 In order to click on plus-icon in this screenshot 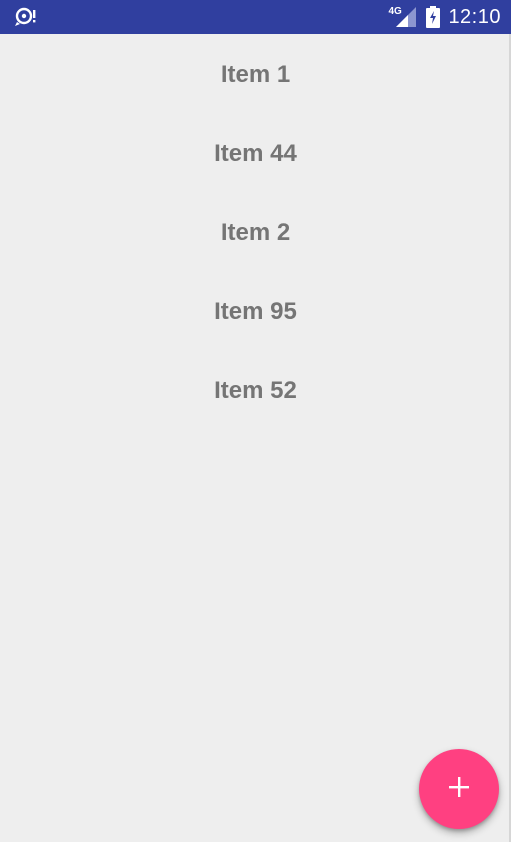, I will do `click(459, 789)`.